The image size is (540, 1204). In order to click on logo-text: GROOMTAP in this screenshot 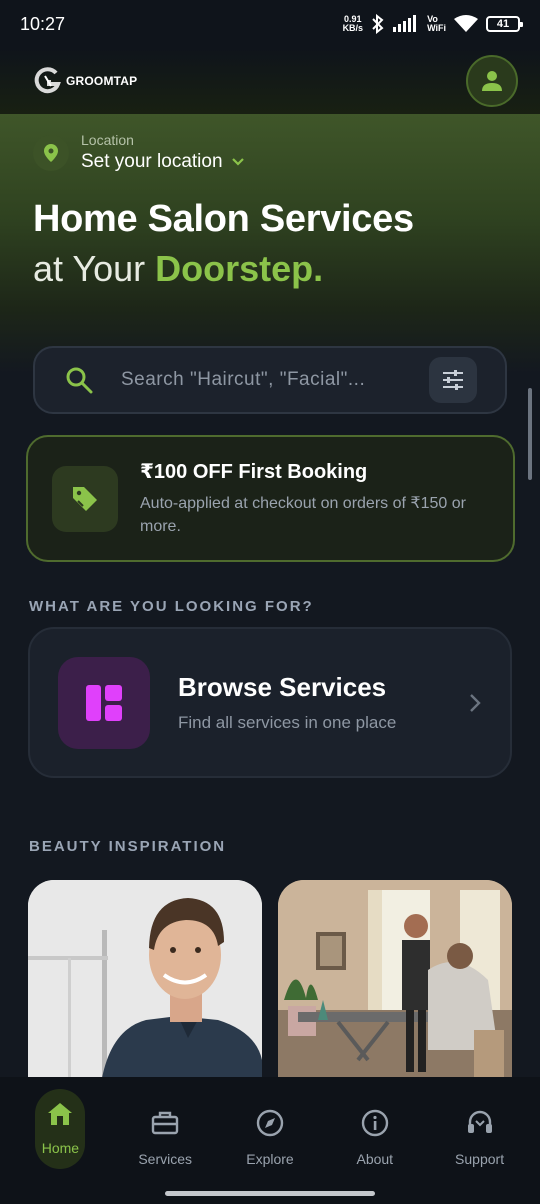, I will do `click(102, 81)`.